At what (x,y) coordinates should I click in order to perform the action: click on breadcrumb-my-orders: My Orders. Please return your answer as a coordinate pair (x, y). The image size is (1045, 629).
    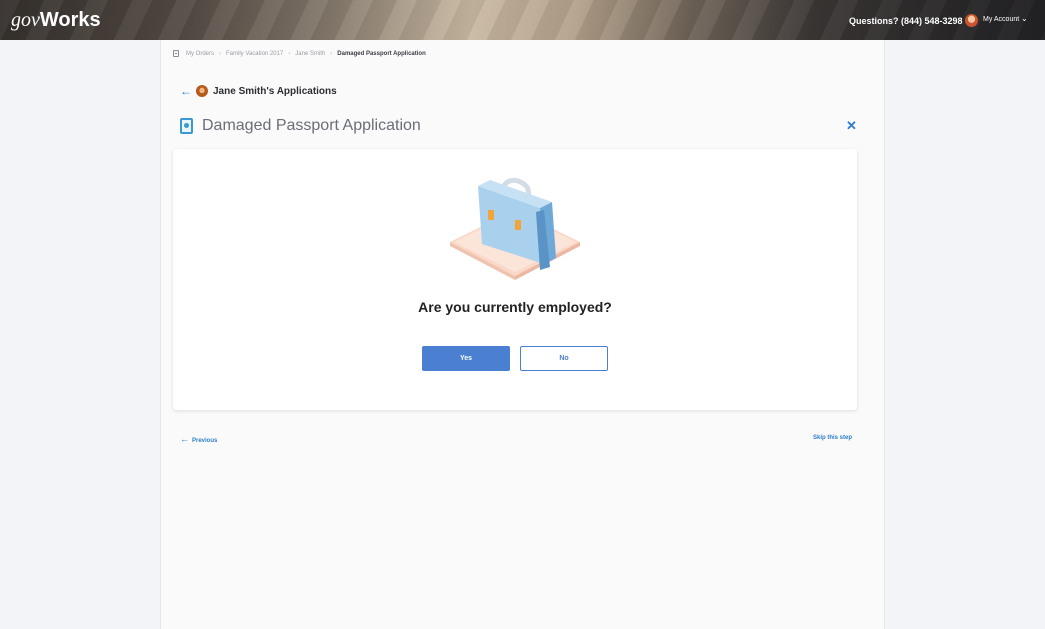
    Looking at the image, I should click on (200, 54).